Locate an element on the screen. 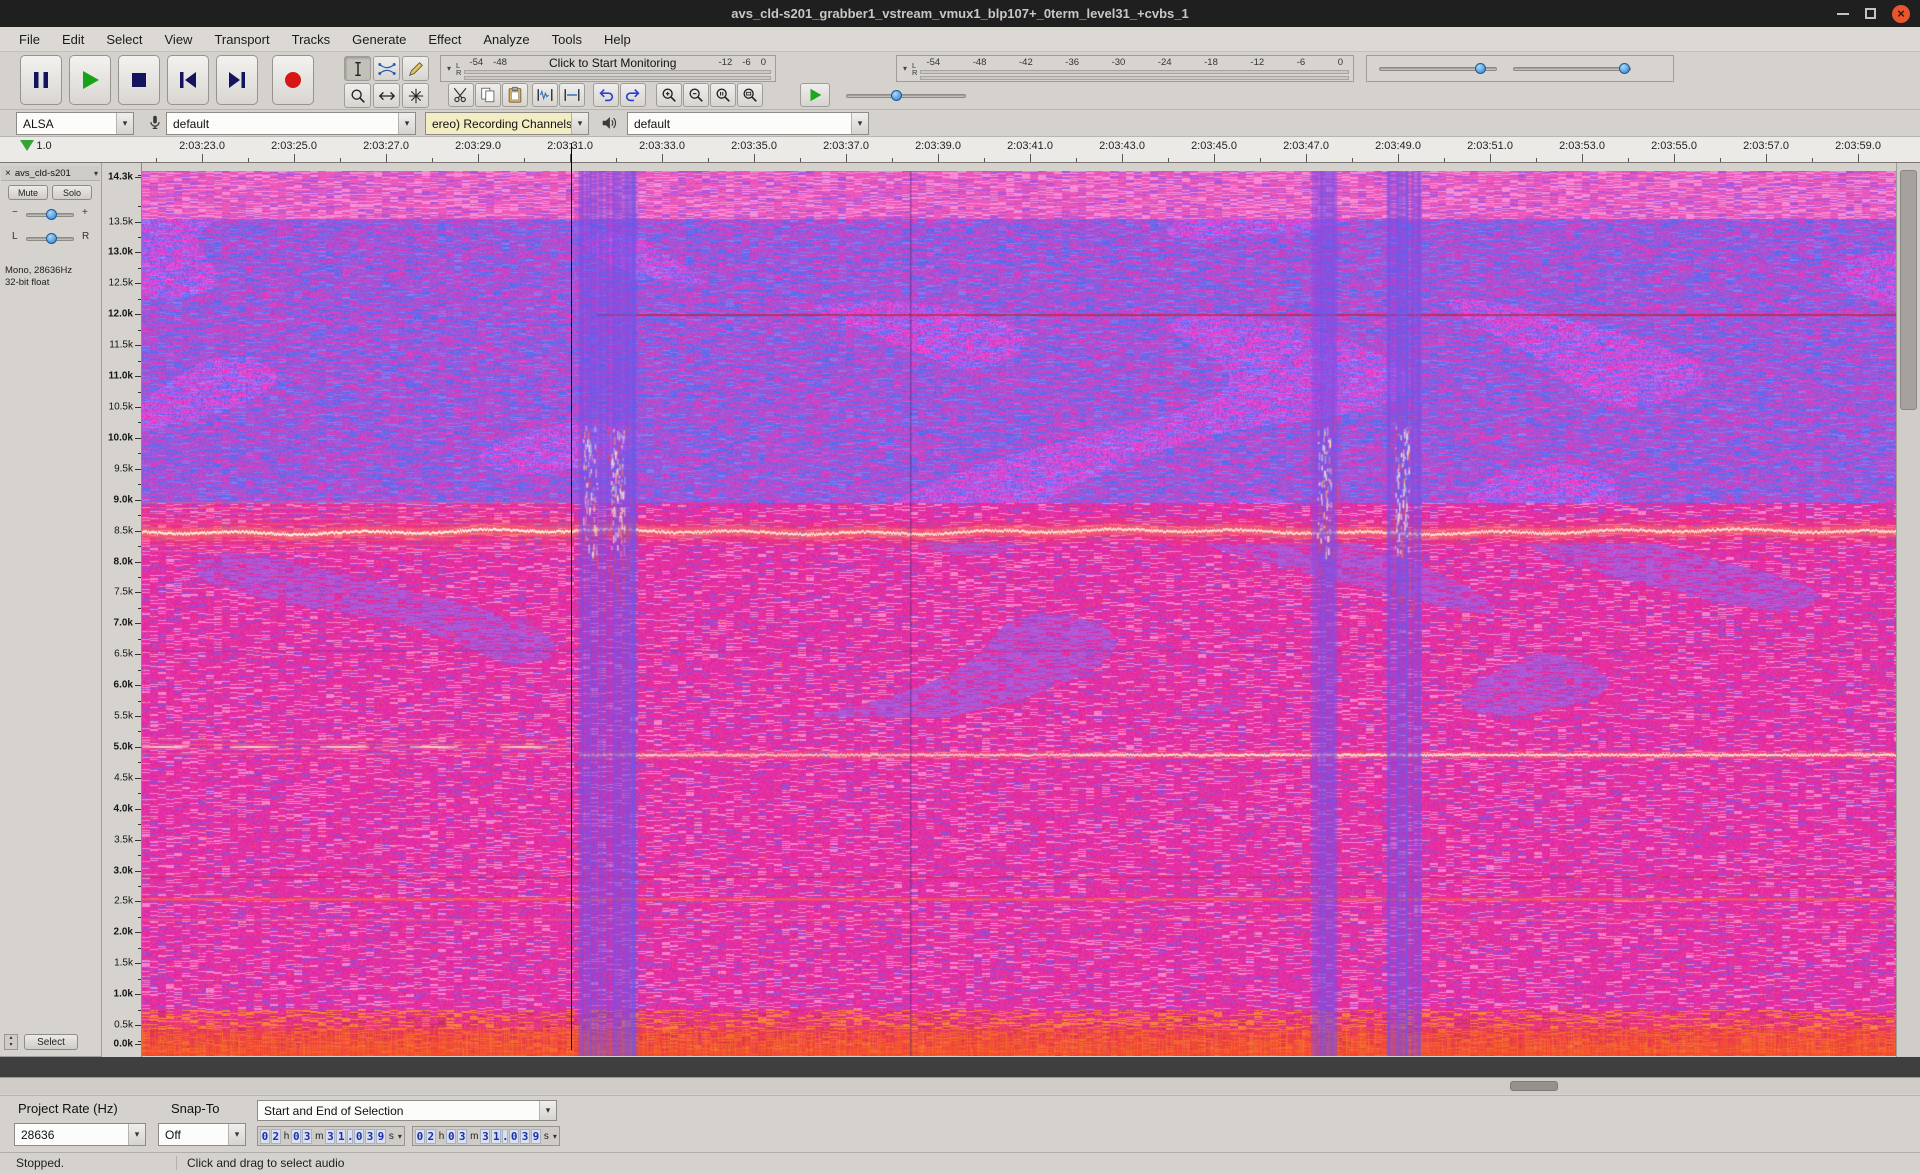  record-meter-caret-icon: ▾ is located at coordinates (449, 68).